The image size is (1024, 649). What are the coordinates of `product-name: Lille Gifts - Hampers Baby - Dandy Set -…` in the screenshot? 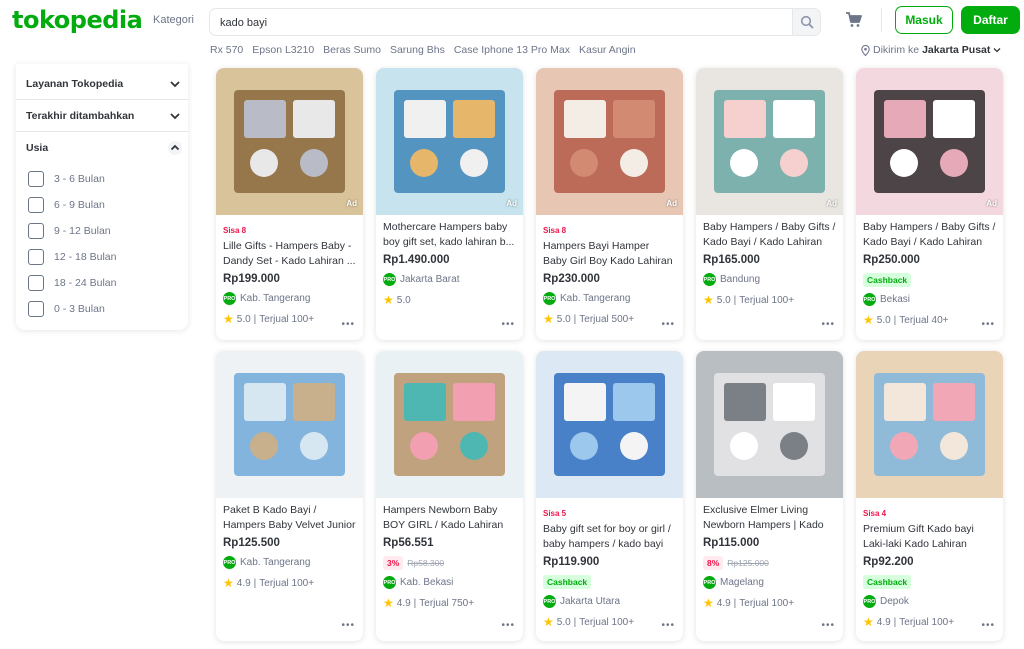 It's located at (289, 254).